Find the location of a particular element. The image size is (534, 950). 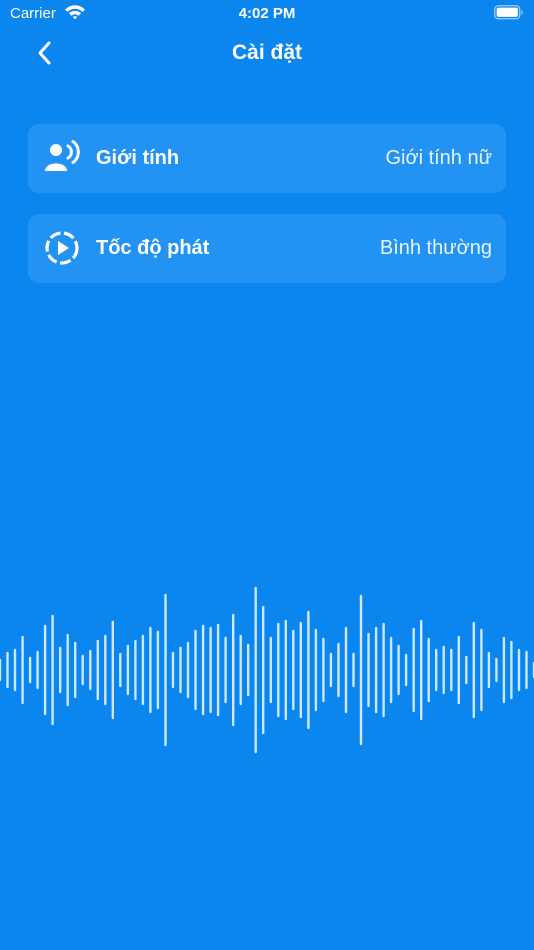

setting-value: Giới tính nữ is located at coordinates (438, 158).